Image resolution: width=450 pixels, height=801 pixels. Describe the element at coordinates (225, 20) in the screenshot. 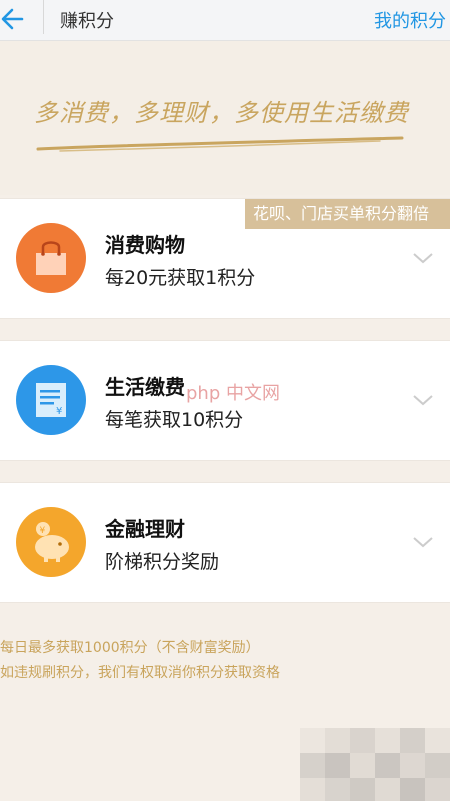

I see `top-nav-bar: 赚积分 我的积分` at that location.